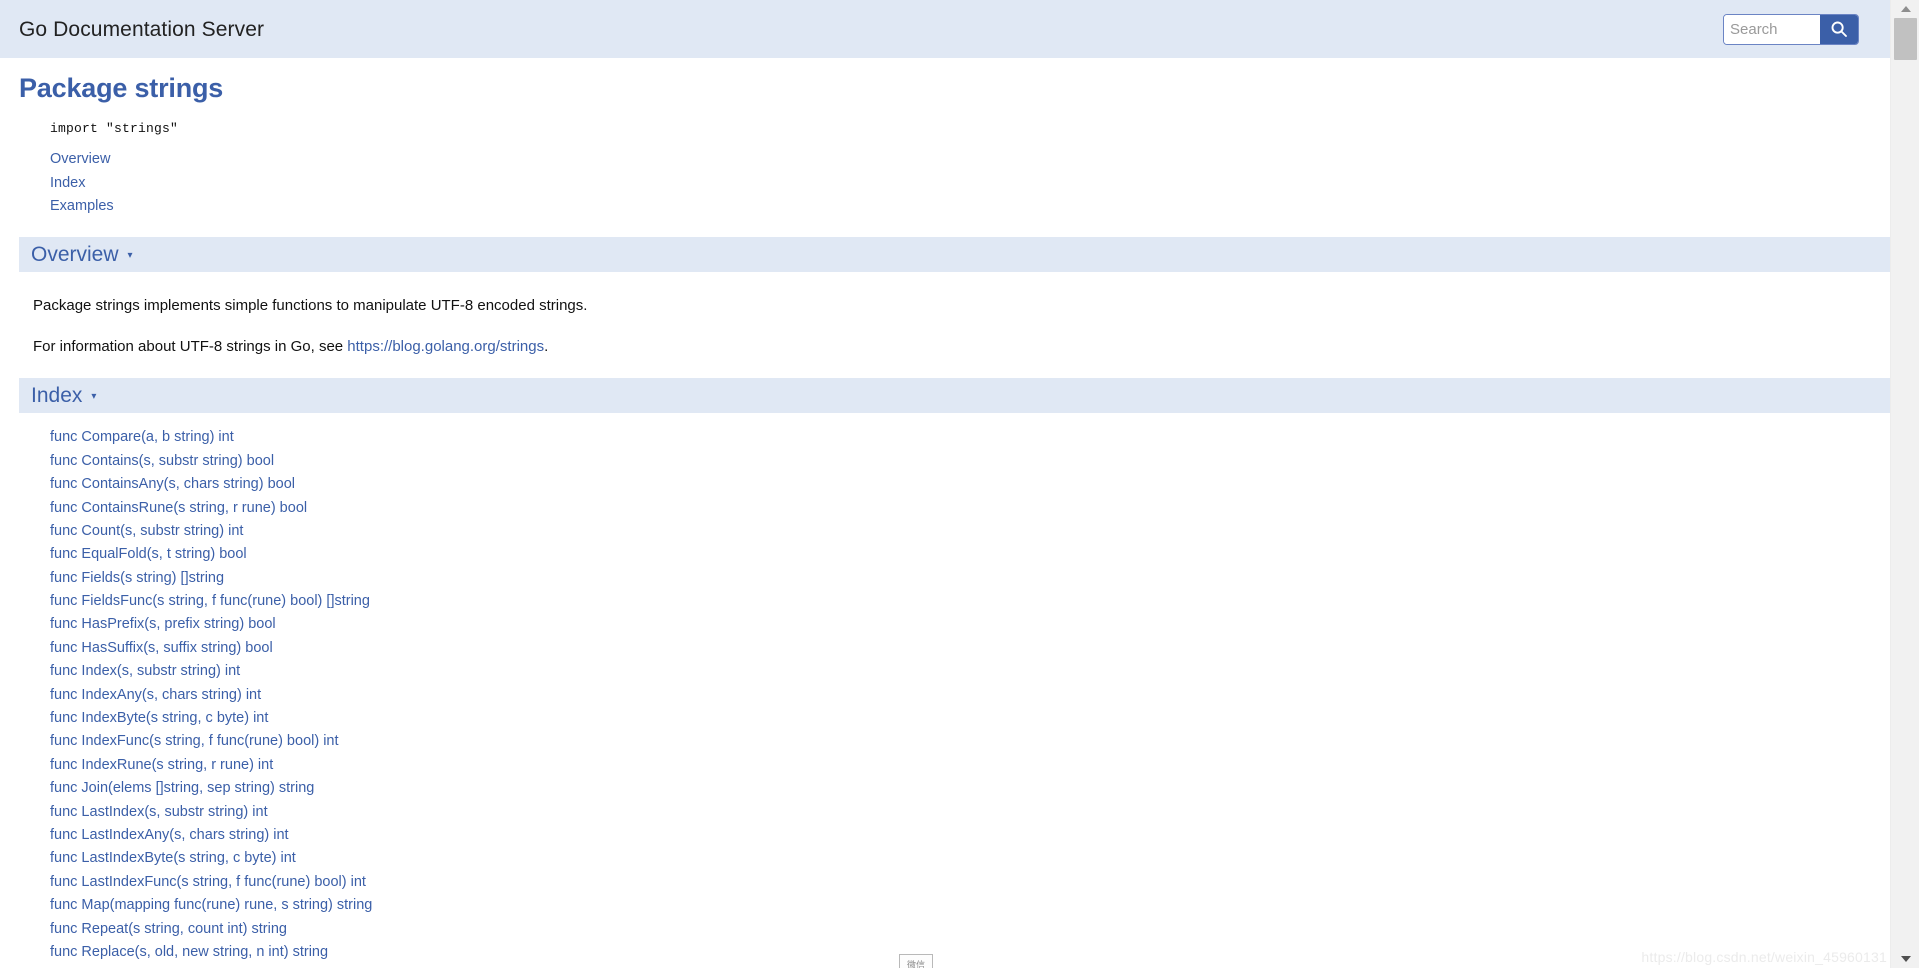  I want to click on index-function-link: func LastIndexAny(s, chars string) int, so click(970, 835).